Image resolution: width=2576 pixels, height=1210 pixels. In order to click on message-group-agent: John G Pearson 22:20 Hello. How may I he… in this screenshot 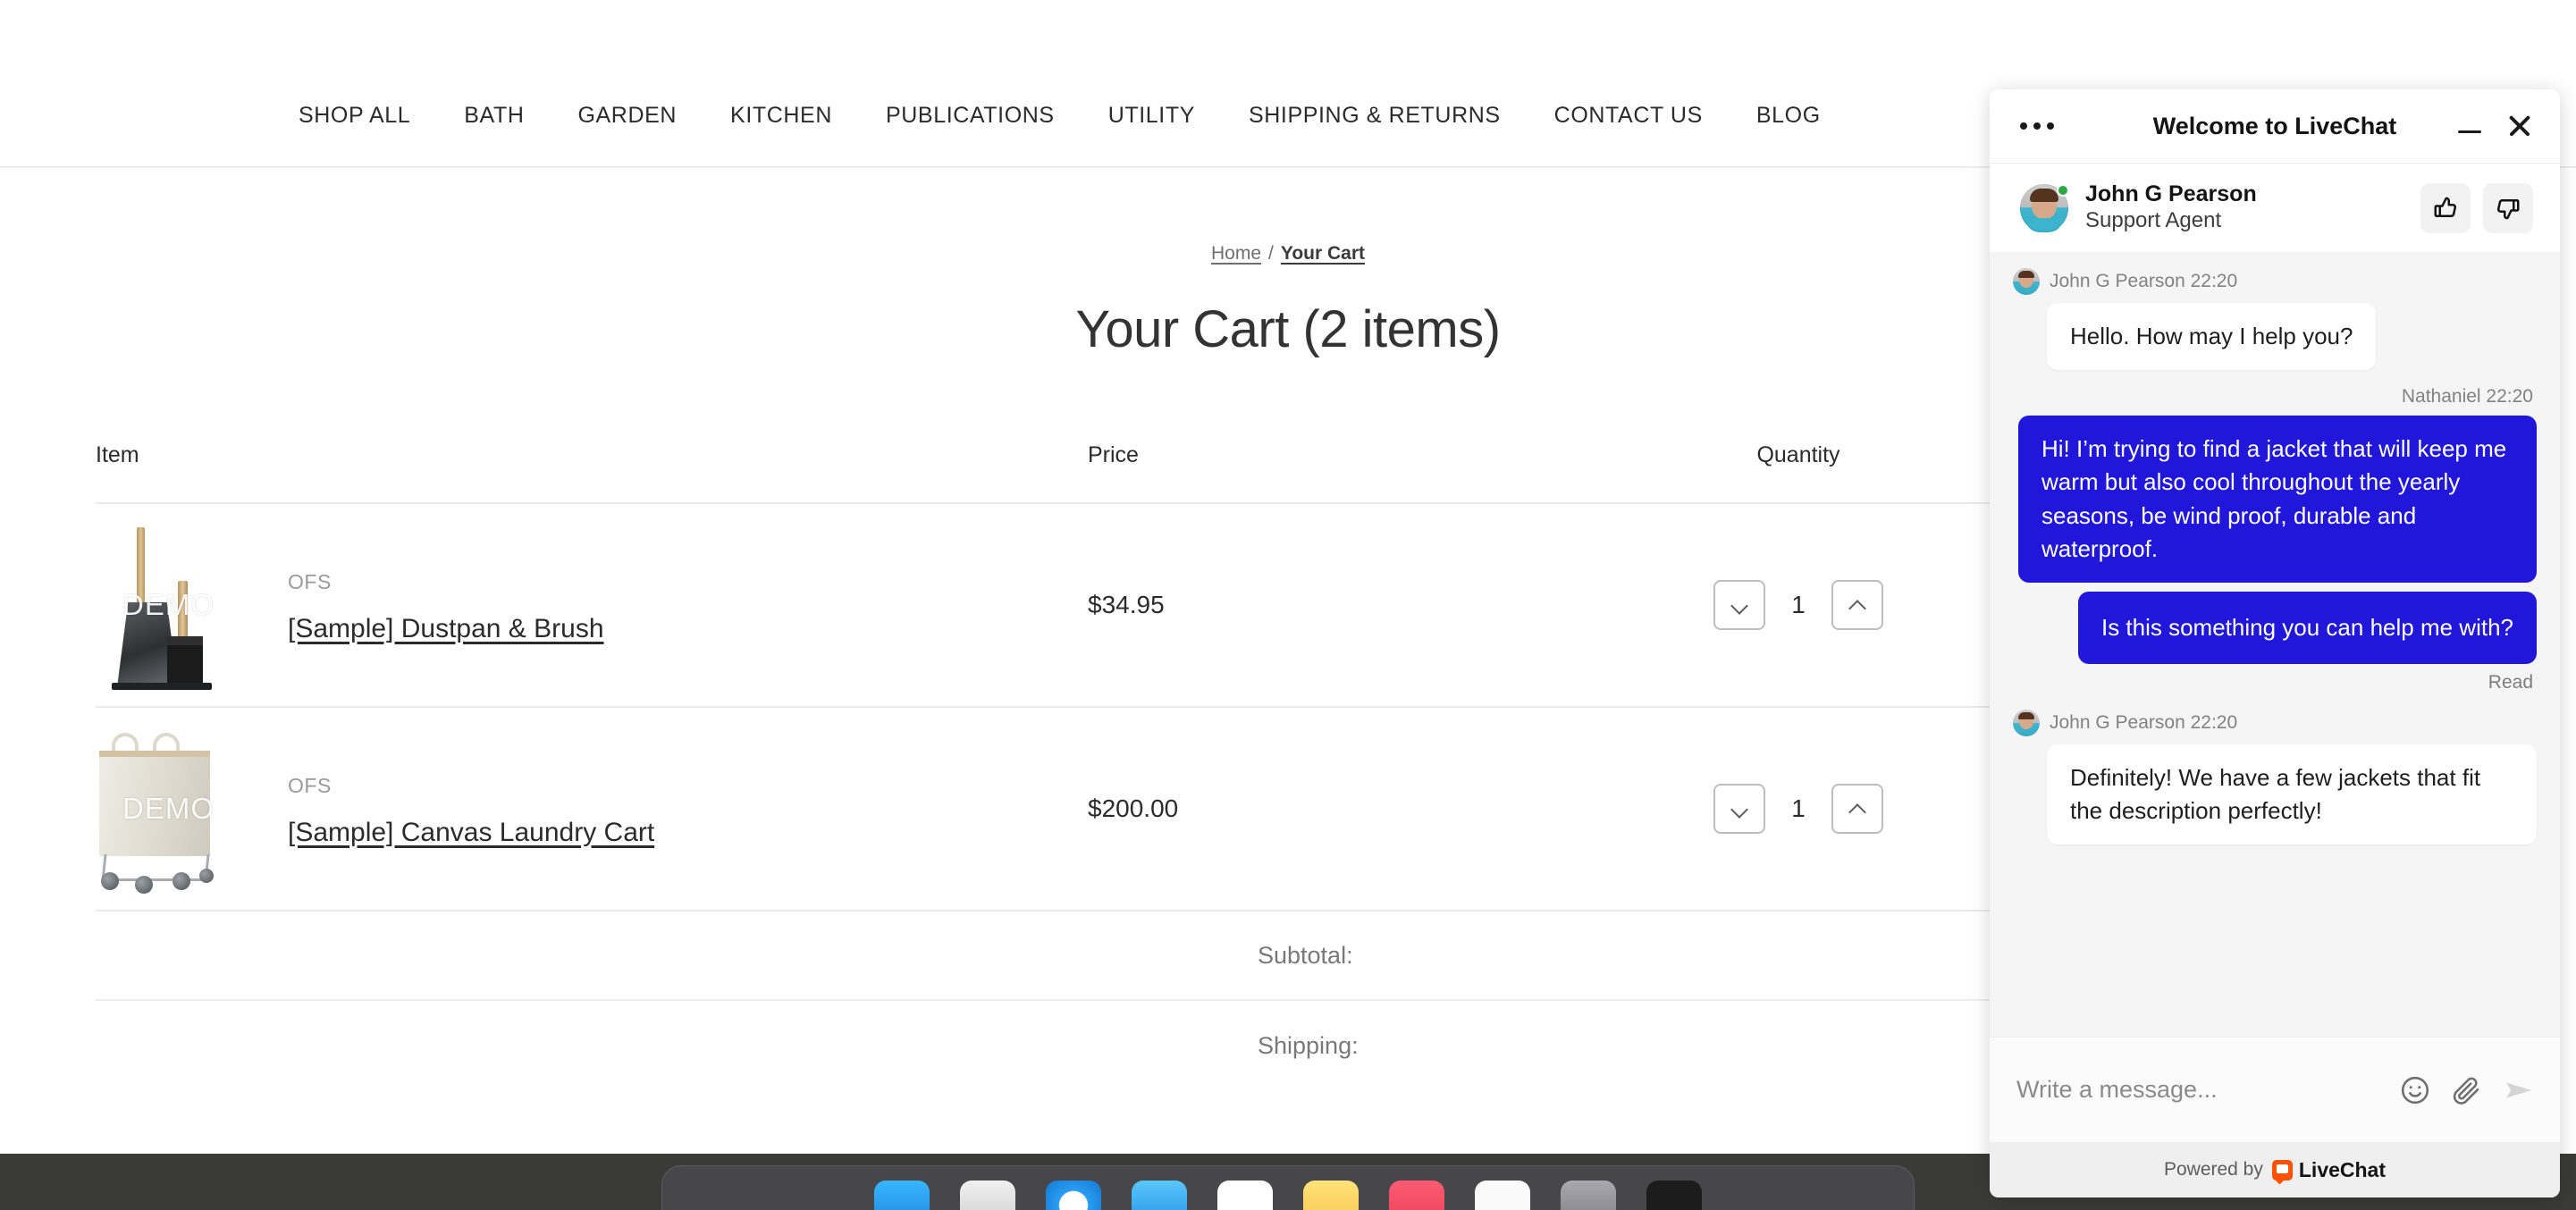, I will do `click(2275, 319)`.